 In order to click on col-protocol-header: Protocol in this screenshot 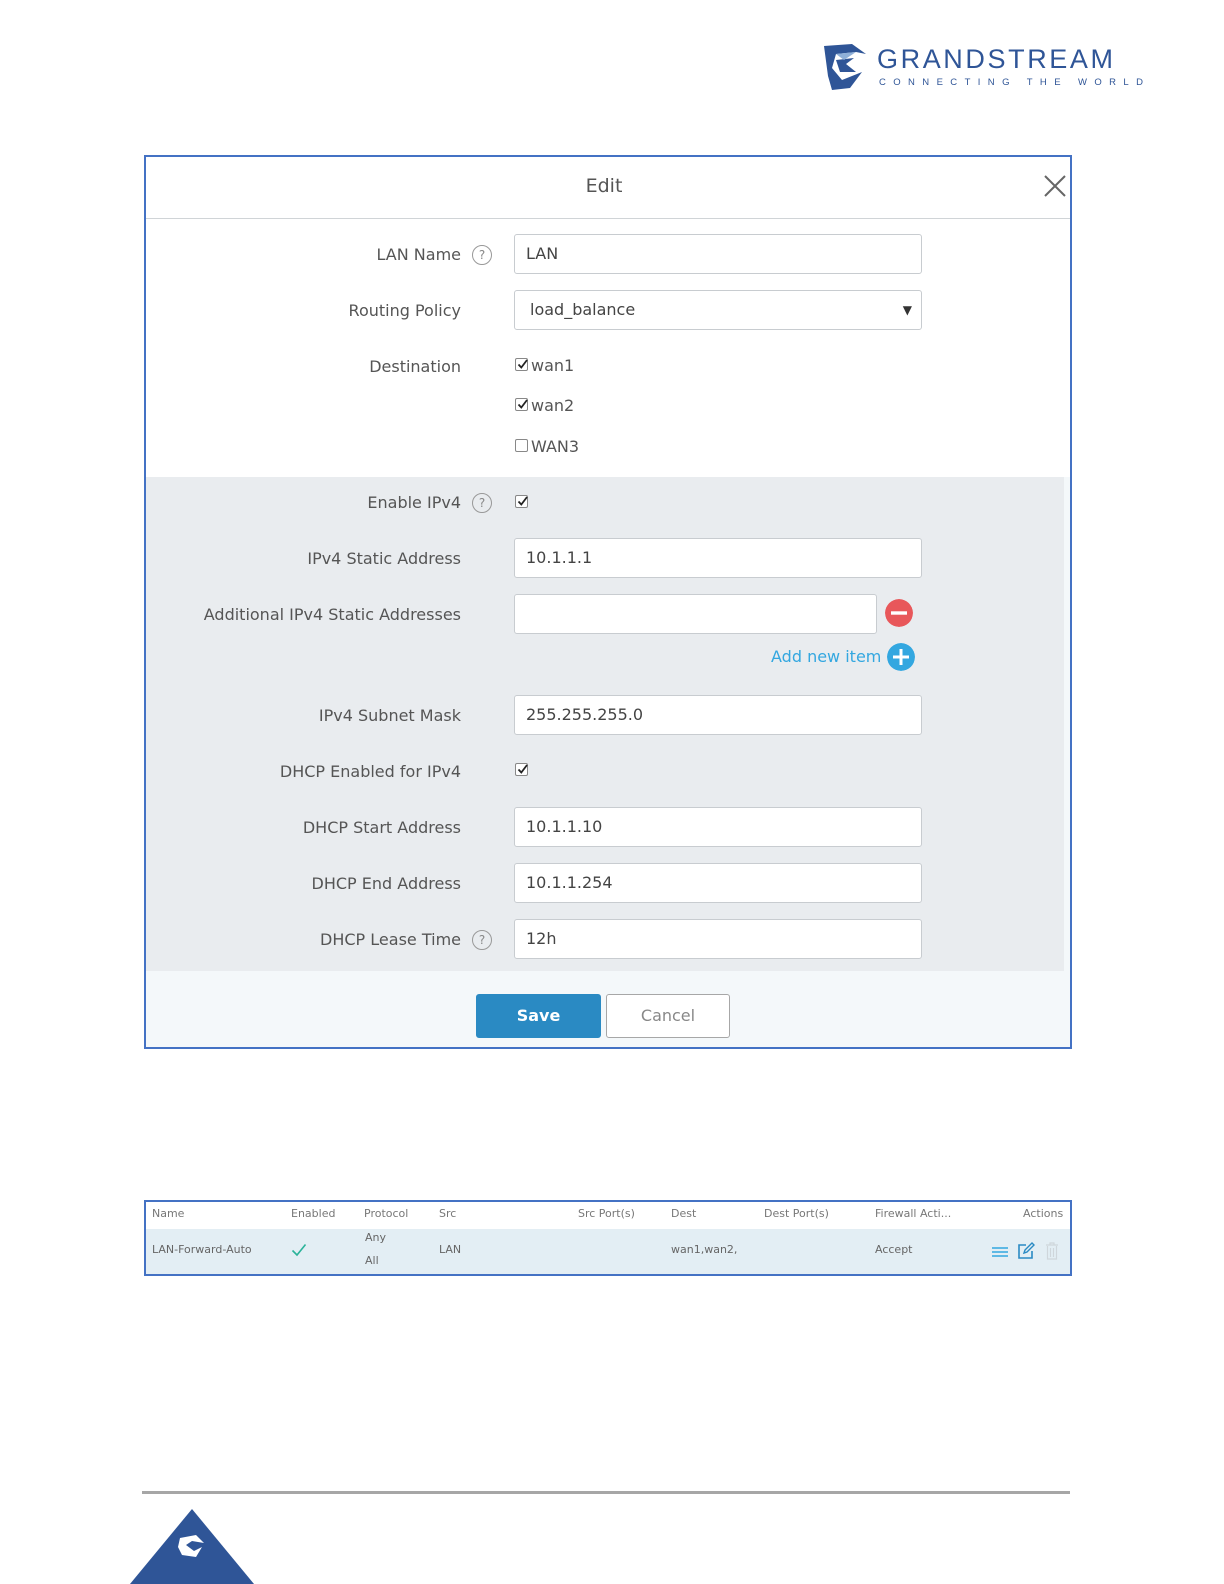, I will do `click(386, 1213)`.